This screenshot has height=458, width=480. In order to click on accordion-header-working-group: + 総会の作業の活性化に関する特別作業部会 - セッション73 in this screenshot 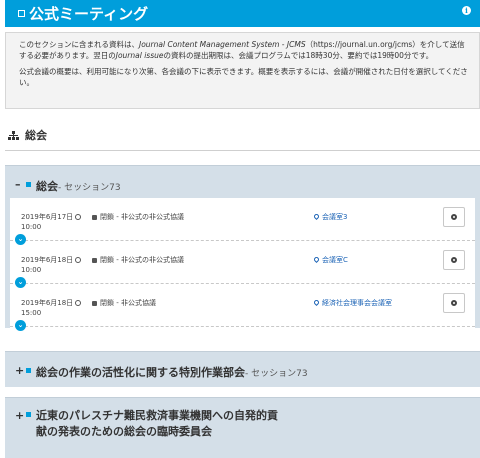, I will do `click(242, 369)`.